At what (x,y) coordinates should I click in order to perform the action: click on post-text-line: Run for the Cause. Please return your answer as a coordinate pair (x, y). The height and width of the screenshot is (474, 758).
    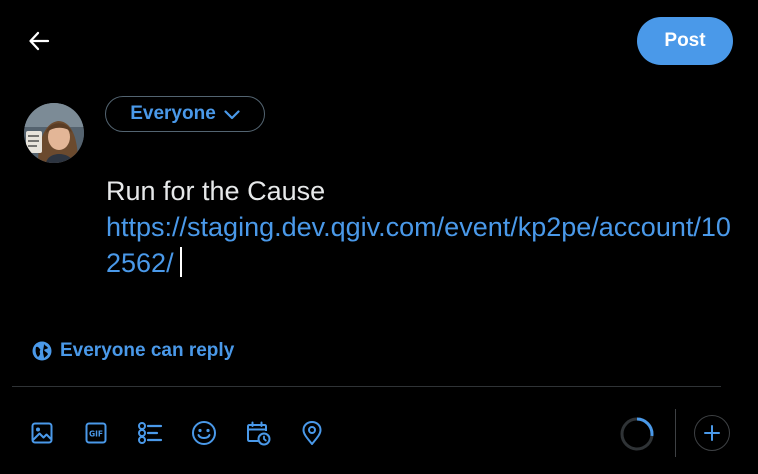
    Looking at the image, I should click on (216, 191).